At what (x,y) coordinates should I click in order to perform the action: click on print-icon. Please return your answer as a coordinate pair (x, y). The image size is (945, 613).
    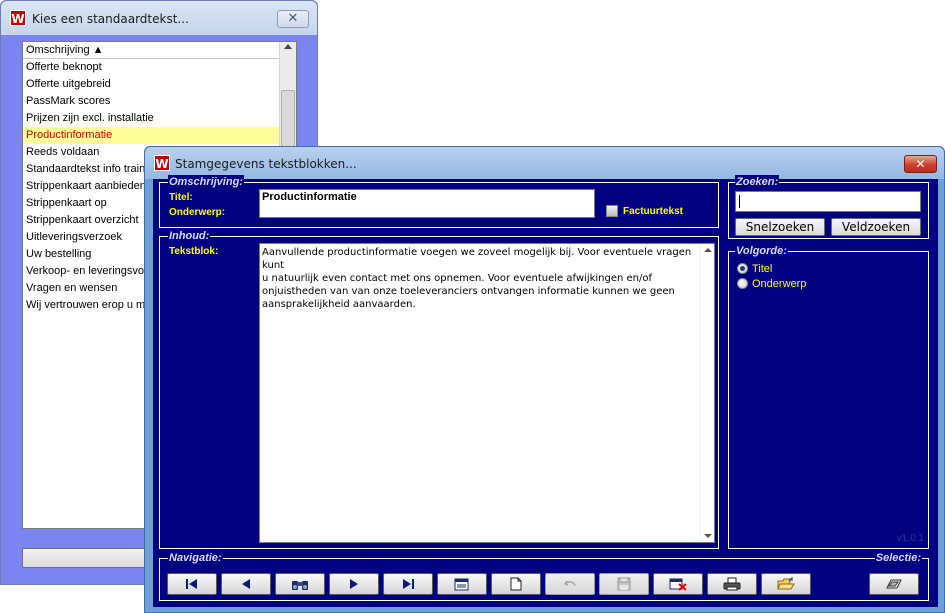
    Looking at the image, I should click on (732, 584).